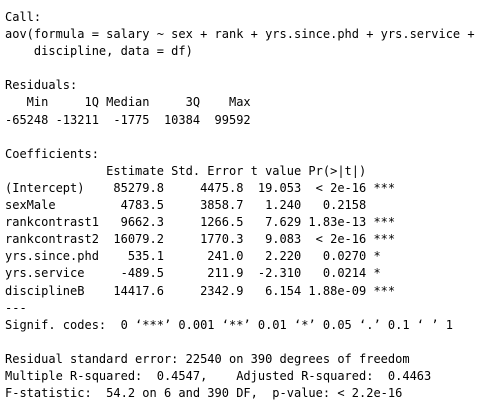 The image size is (482, 408). I want to click on coefficient-row: sexMale 4783.5 3858.7 1.240 0.2158, so click(200, 205).